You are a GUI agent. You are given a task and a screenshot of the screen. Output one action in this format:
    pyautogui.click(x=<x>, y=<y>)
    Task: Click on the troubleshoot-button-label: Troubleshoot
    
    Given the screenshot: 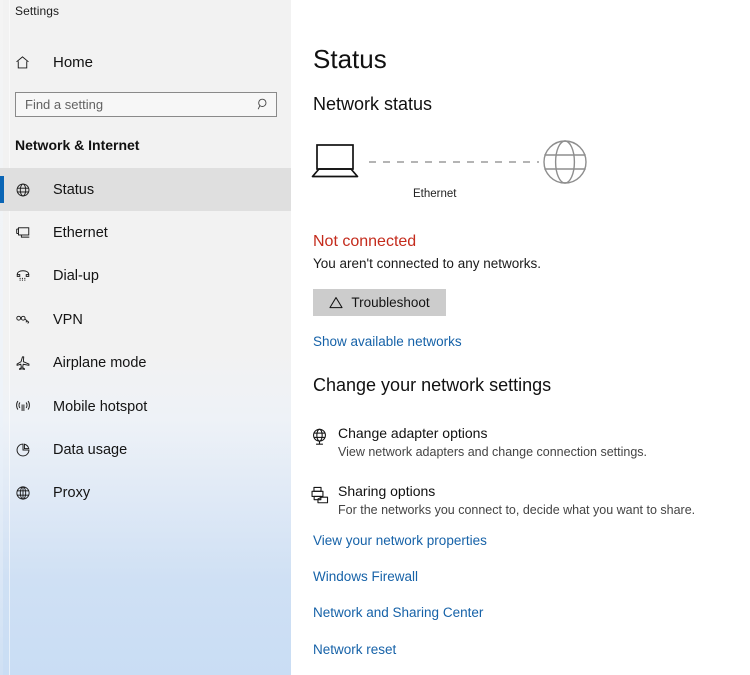 What is the action you would take?
    pyautogui.click(x=390, y=302)
    